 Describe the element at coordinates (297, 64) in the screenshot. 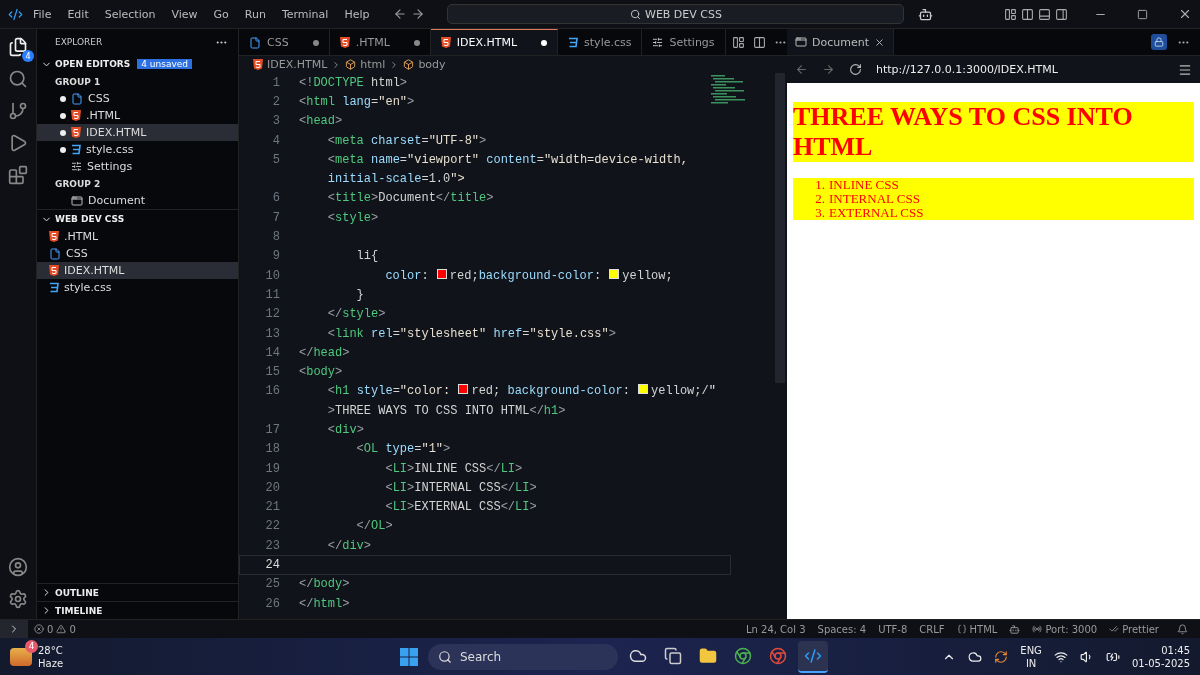

I see `breadcrumb-item: IDEX.HTML` at that location.